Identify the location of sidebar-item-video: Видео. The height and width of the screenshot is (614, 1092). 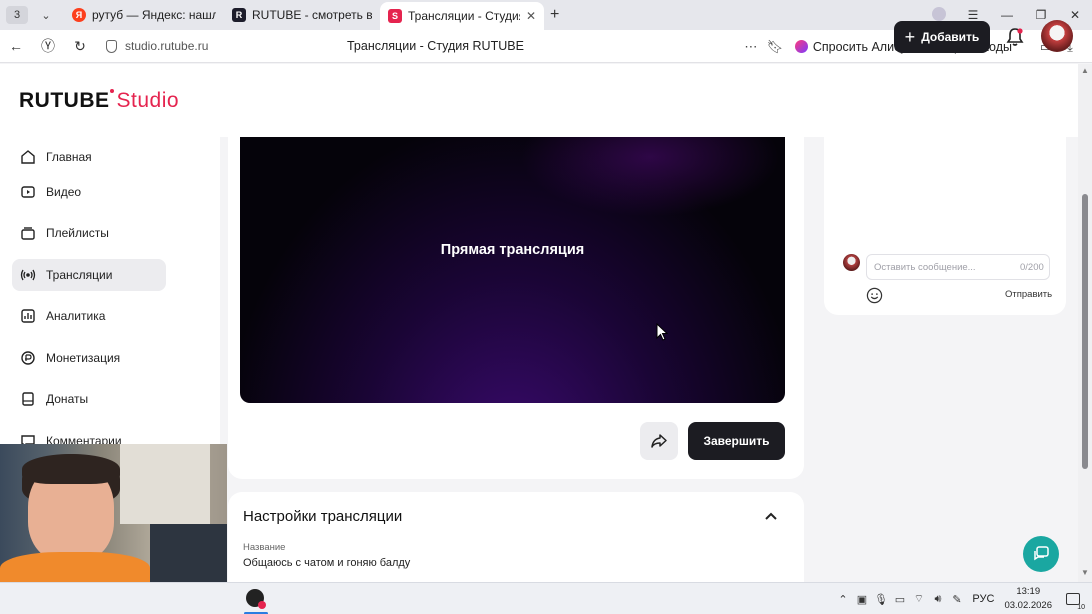
(89, 192).